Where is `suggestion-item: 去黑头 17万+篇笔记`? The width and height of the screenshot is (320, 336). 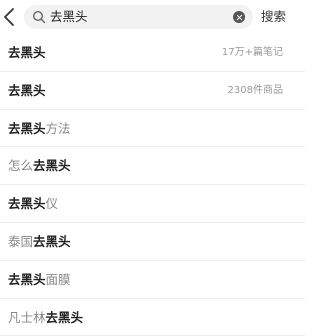 suggestion-item: 去黑头 17万+篇笔记 is located at coordinates (152, 53).